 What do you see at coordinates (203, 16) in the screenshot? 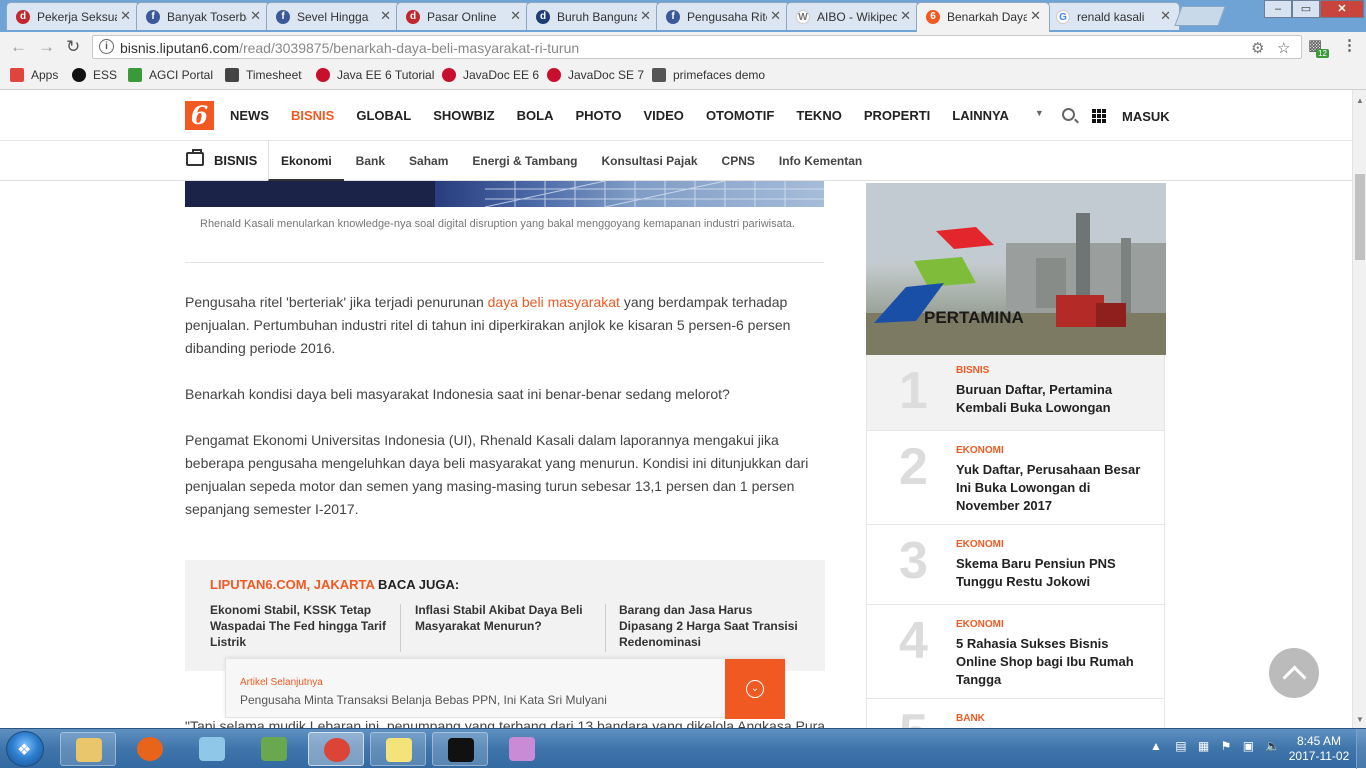
I see `browser-tab: f Banyak Toserba ✕` at bounding box center [203, 16].